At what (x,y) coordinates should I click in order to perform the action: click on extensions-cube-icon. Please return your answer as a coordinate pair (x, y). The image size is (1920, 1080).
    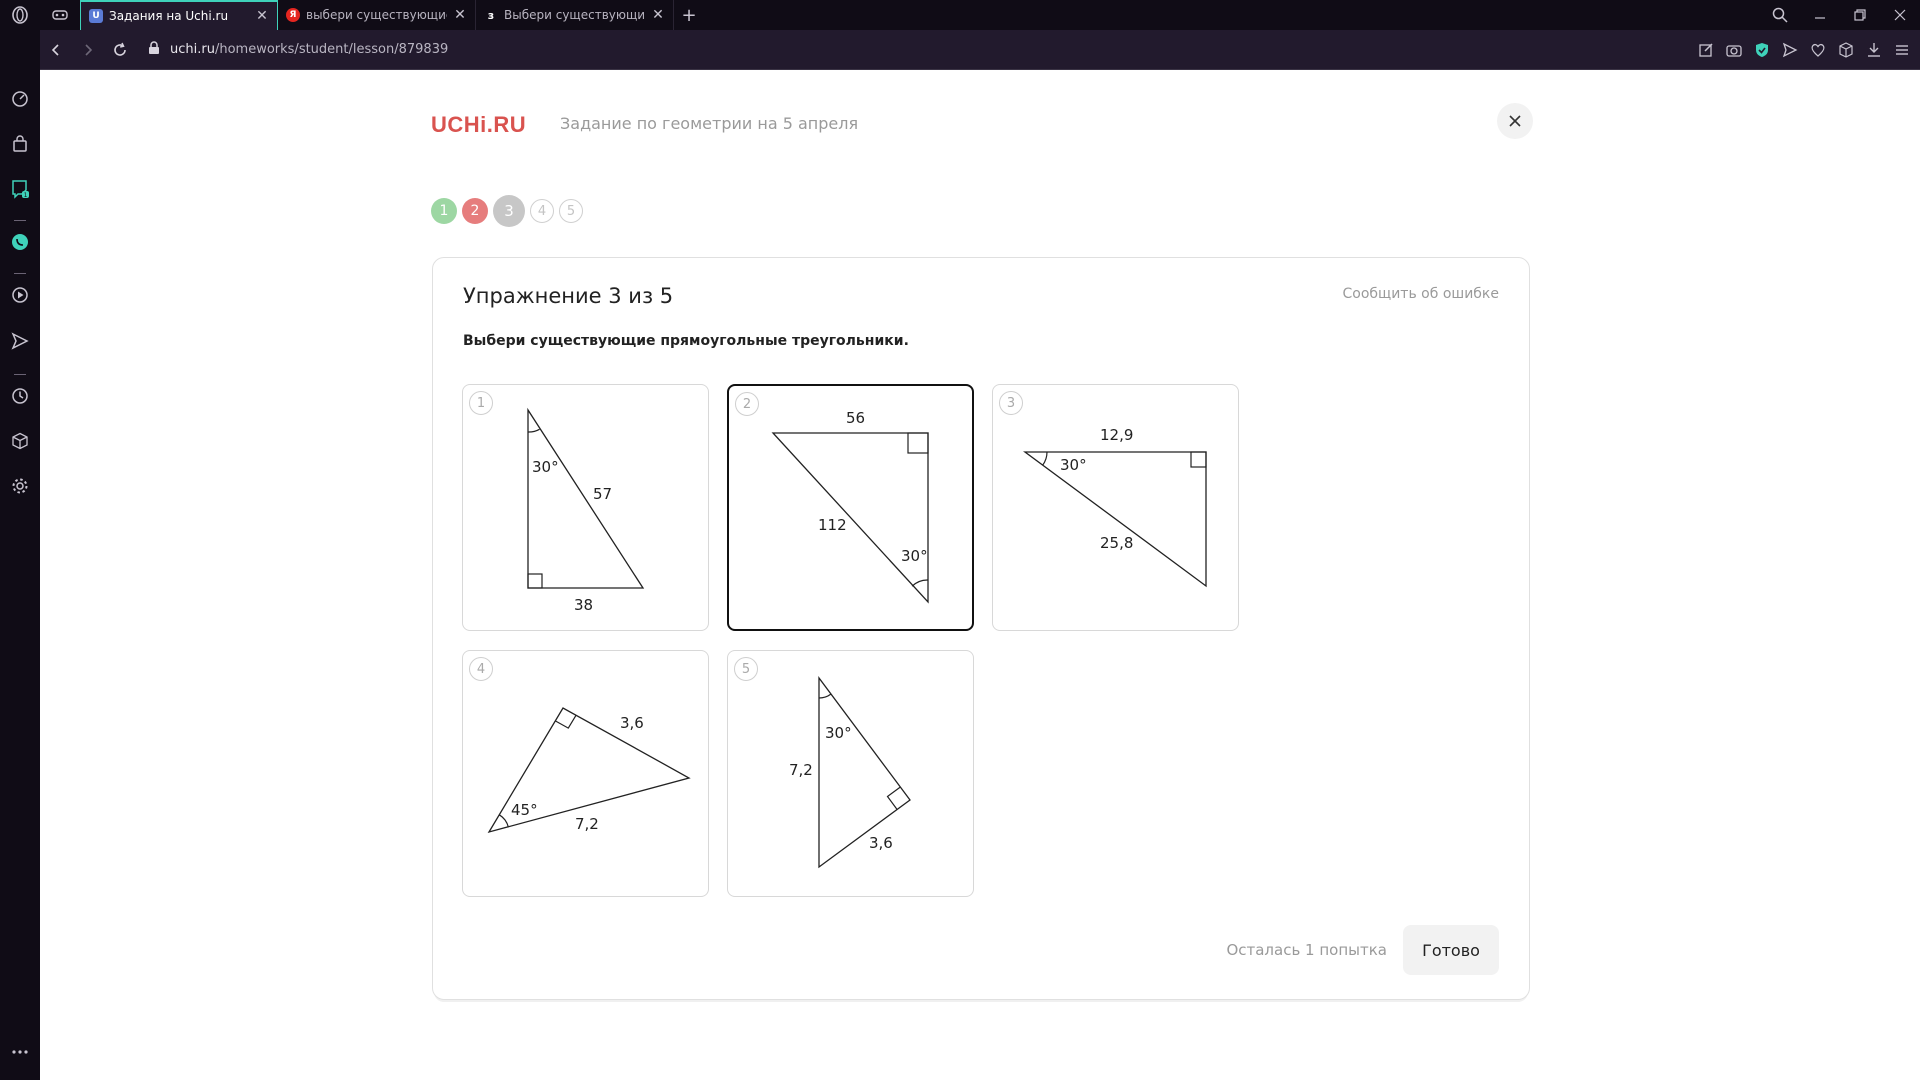
    Looking at the image, I should click on (20, 441).